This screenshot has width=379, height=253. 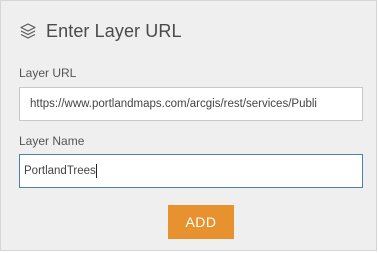 What do you see at coordinates (52, 141) in the screenshot?
I see `layer-name-label: Layer Name` at bounding box center [52, 141].